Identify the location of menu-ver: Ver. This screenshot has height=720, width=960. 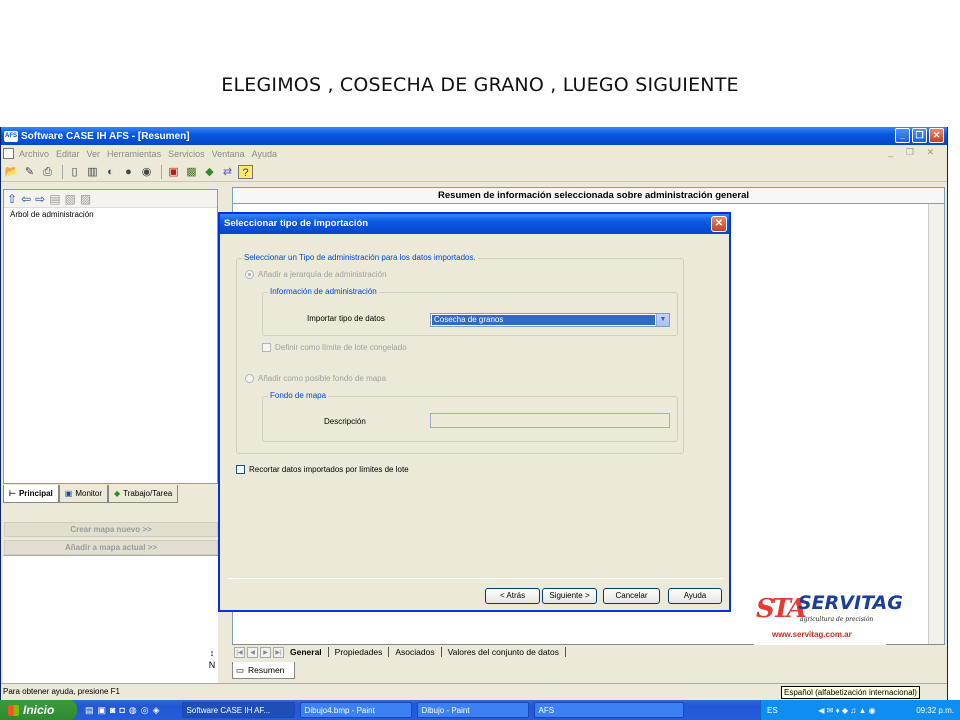
(94, 154).